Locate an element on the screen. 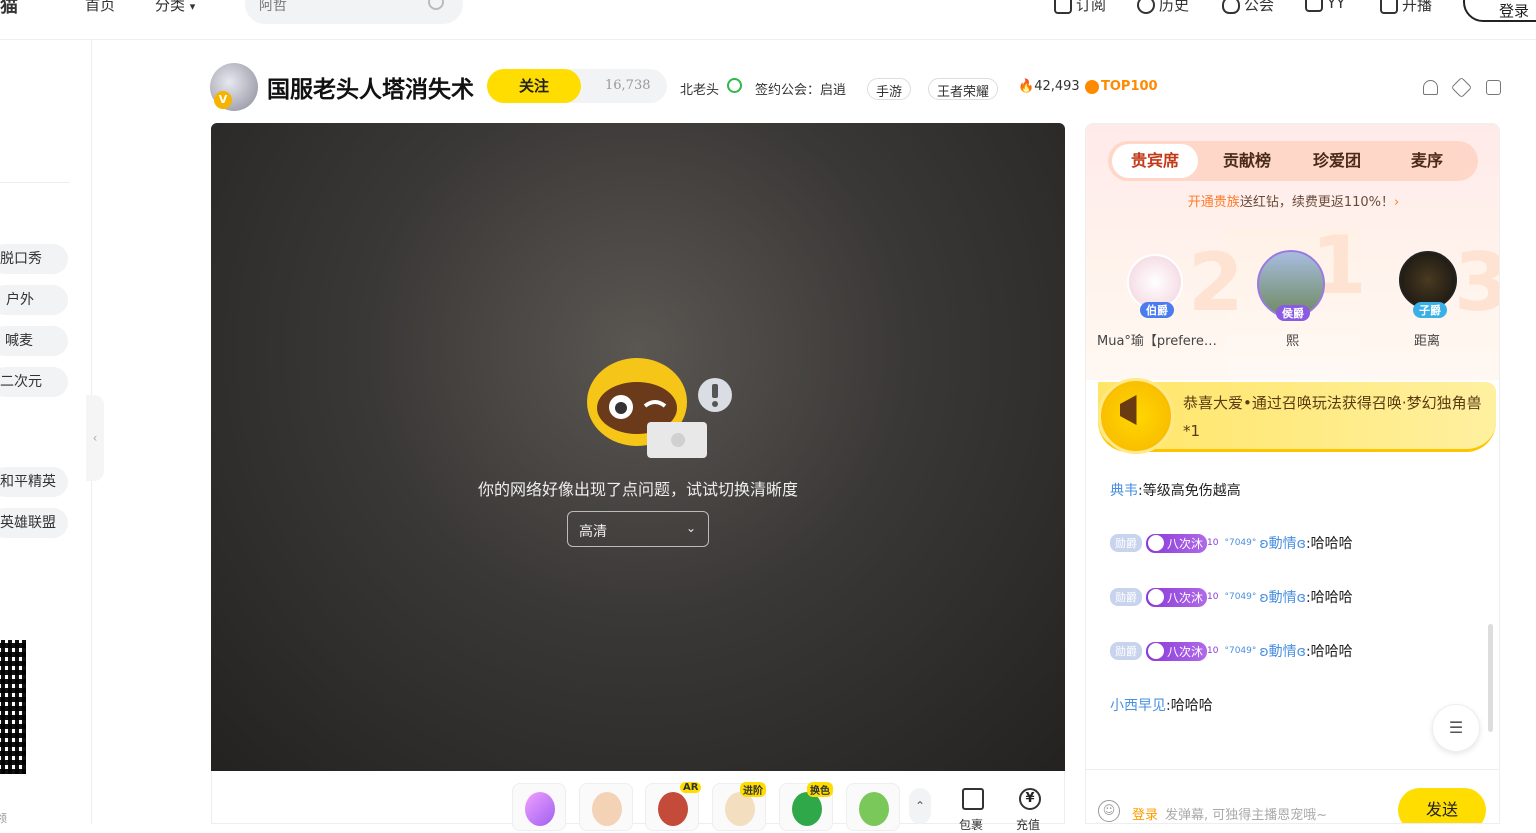 Image resolution: width=1536 pixels, height=833 pixels. sidebar-item-lol: 英雄联盟 is located at coordinates (34, 523).